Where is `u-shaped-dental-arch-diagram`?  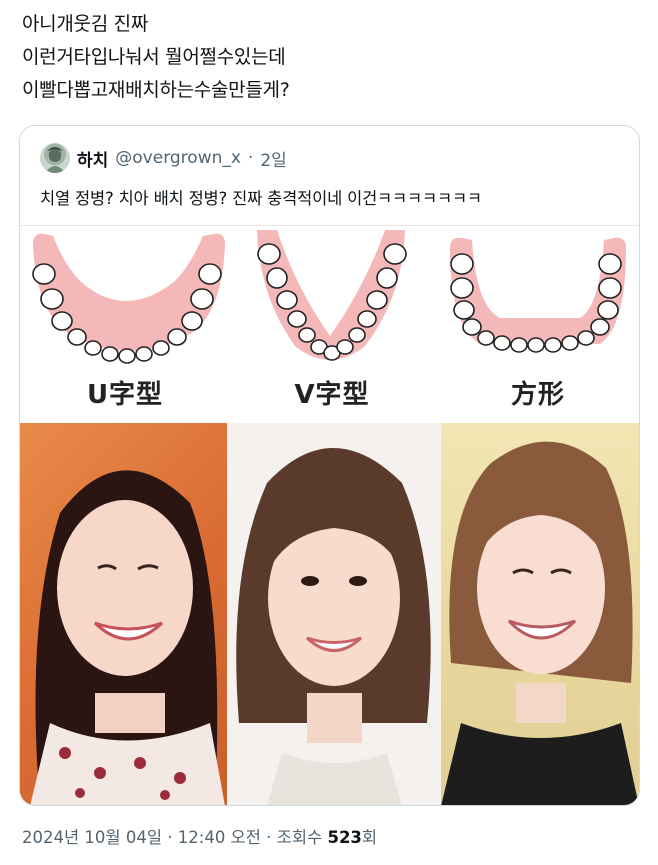 u-shaped-dental-arch-diagram is located at coordinates (127, 296).